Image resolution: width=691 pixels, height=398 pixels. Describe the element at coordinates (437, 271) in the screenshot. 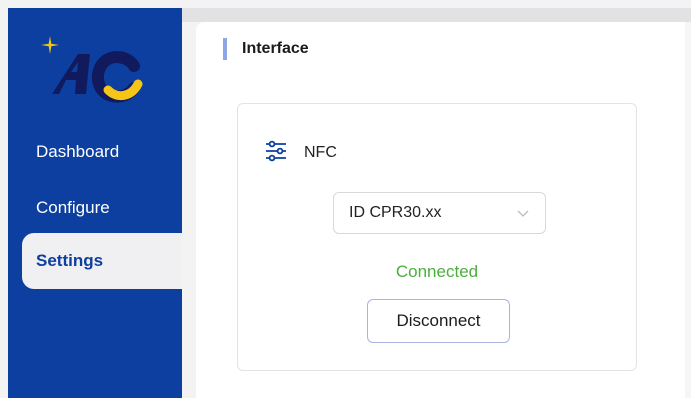

I see `connection-status: Connected` at that location.